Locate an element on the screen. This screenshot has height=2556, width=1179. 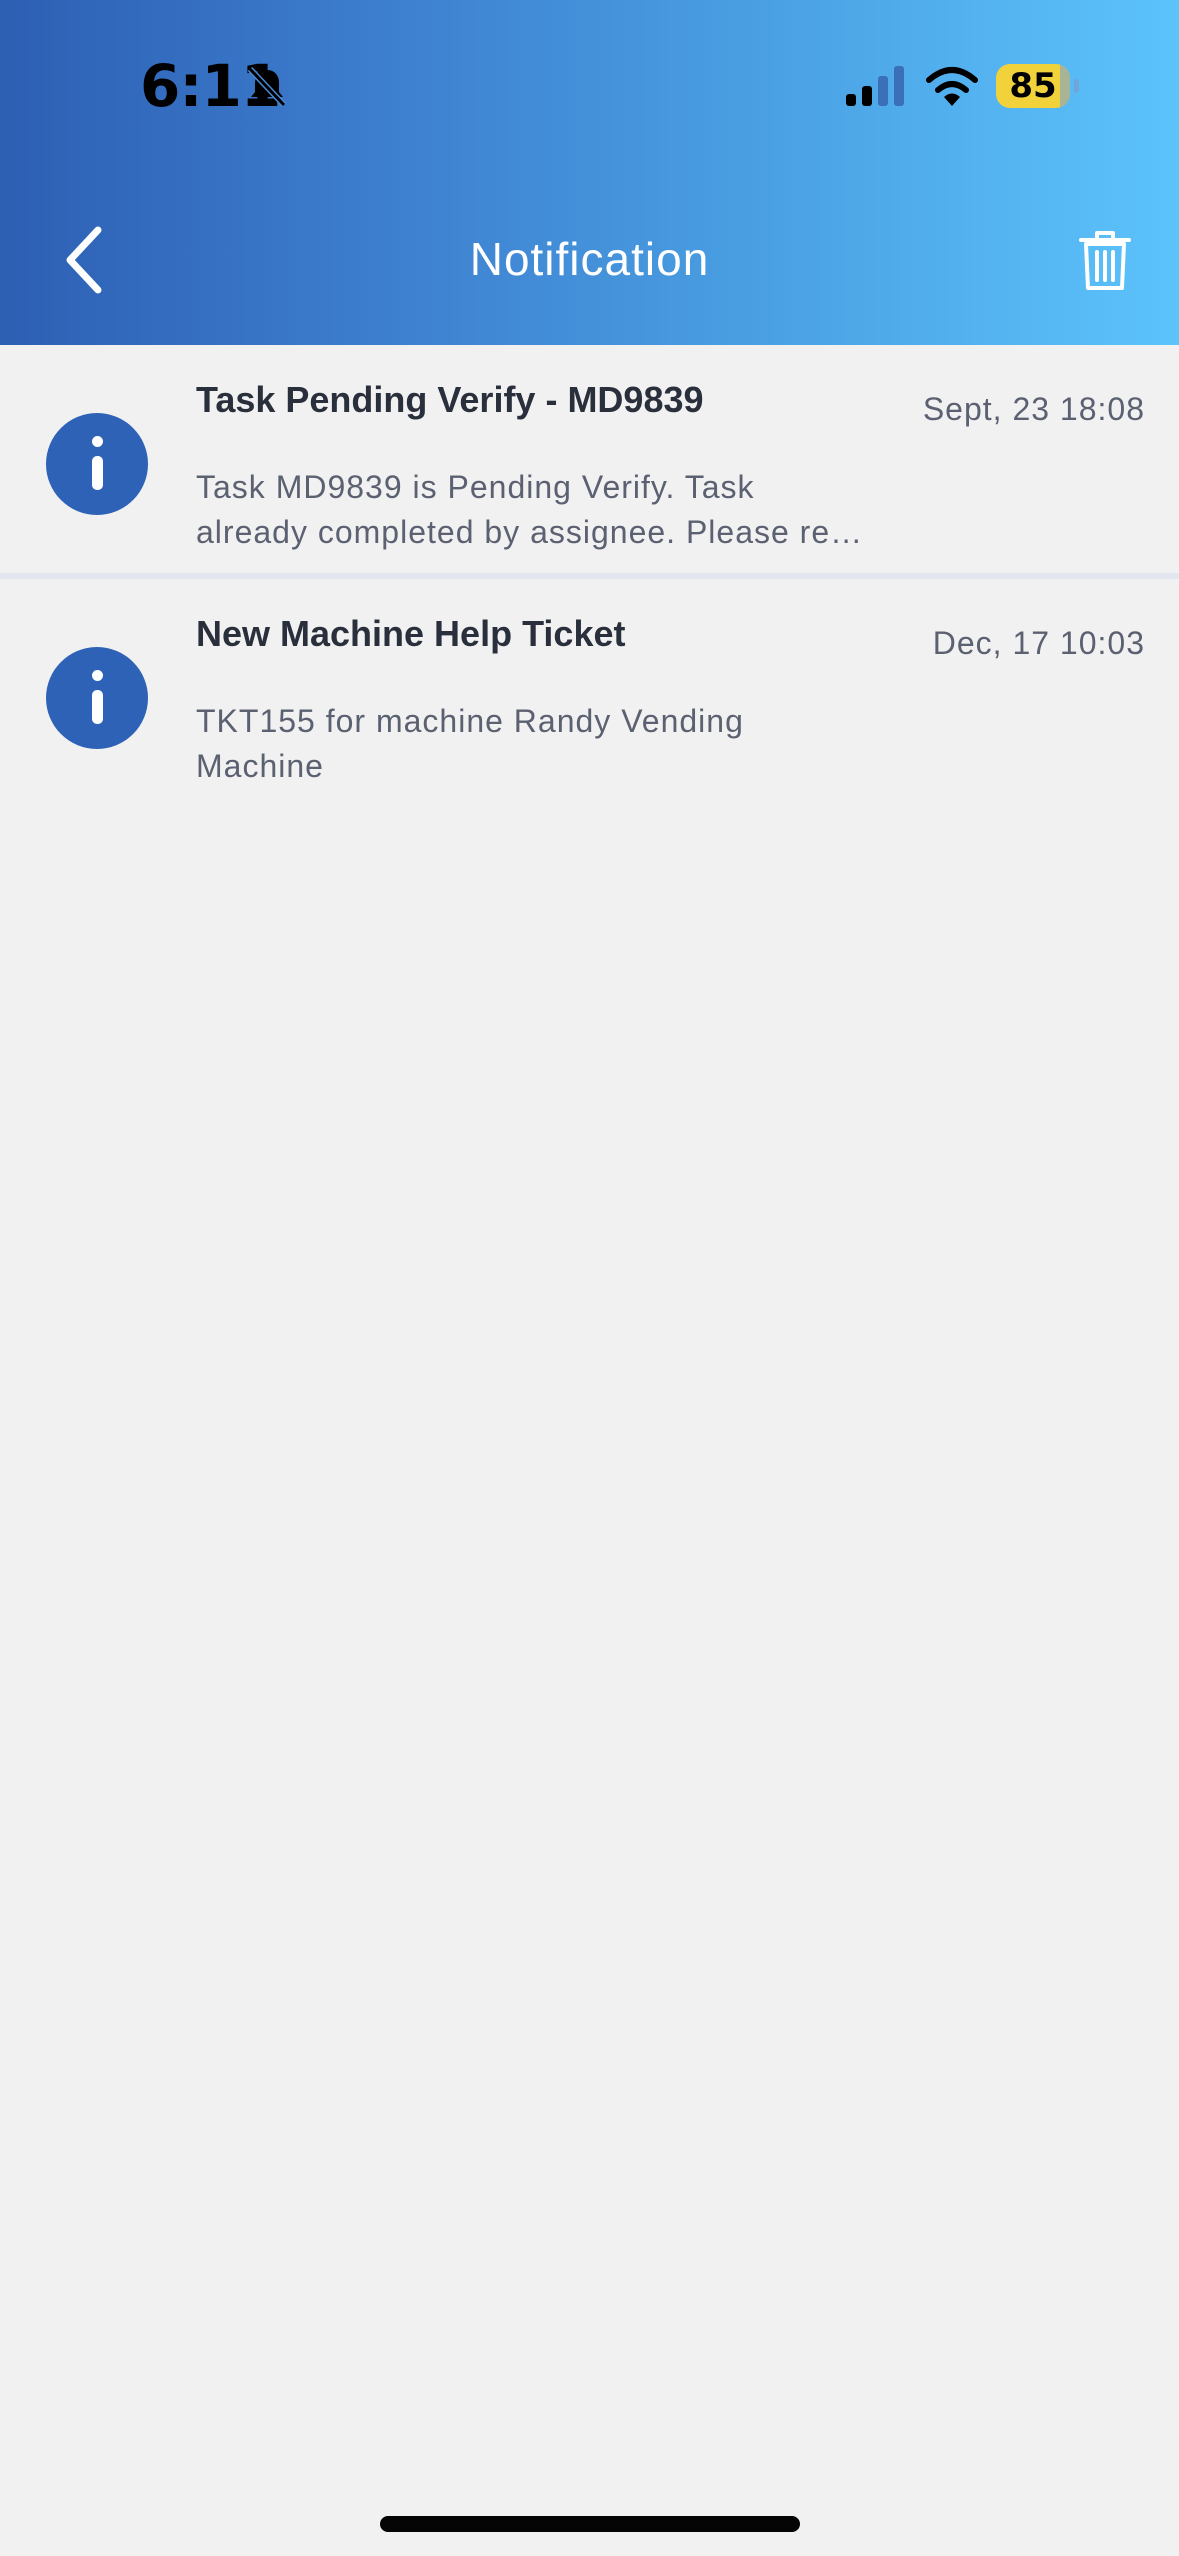
notification-body-line: TKT155 for machine Randy Vending is located at coordinates (470, 721).